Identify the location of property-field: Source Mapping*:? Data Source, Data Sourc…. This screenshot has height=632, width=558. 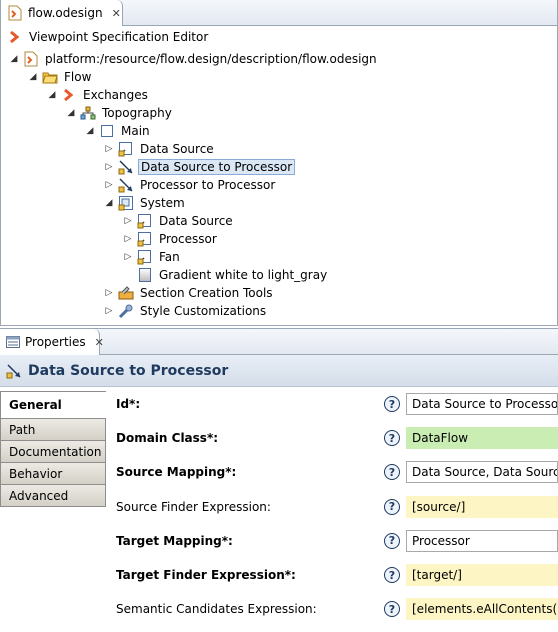
(337, 472).